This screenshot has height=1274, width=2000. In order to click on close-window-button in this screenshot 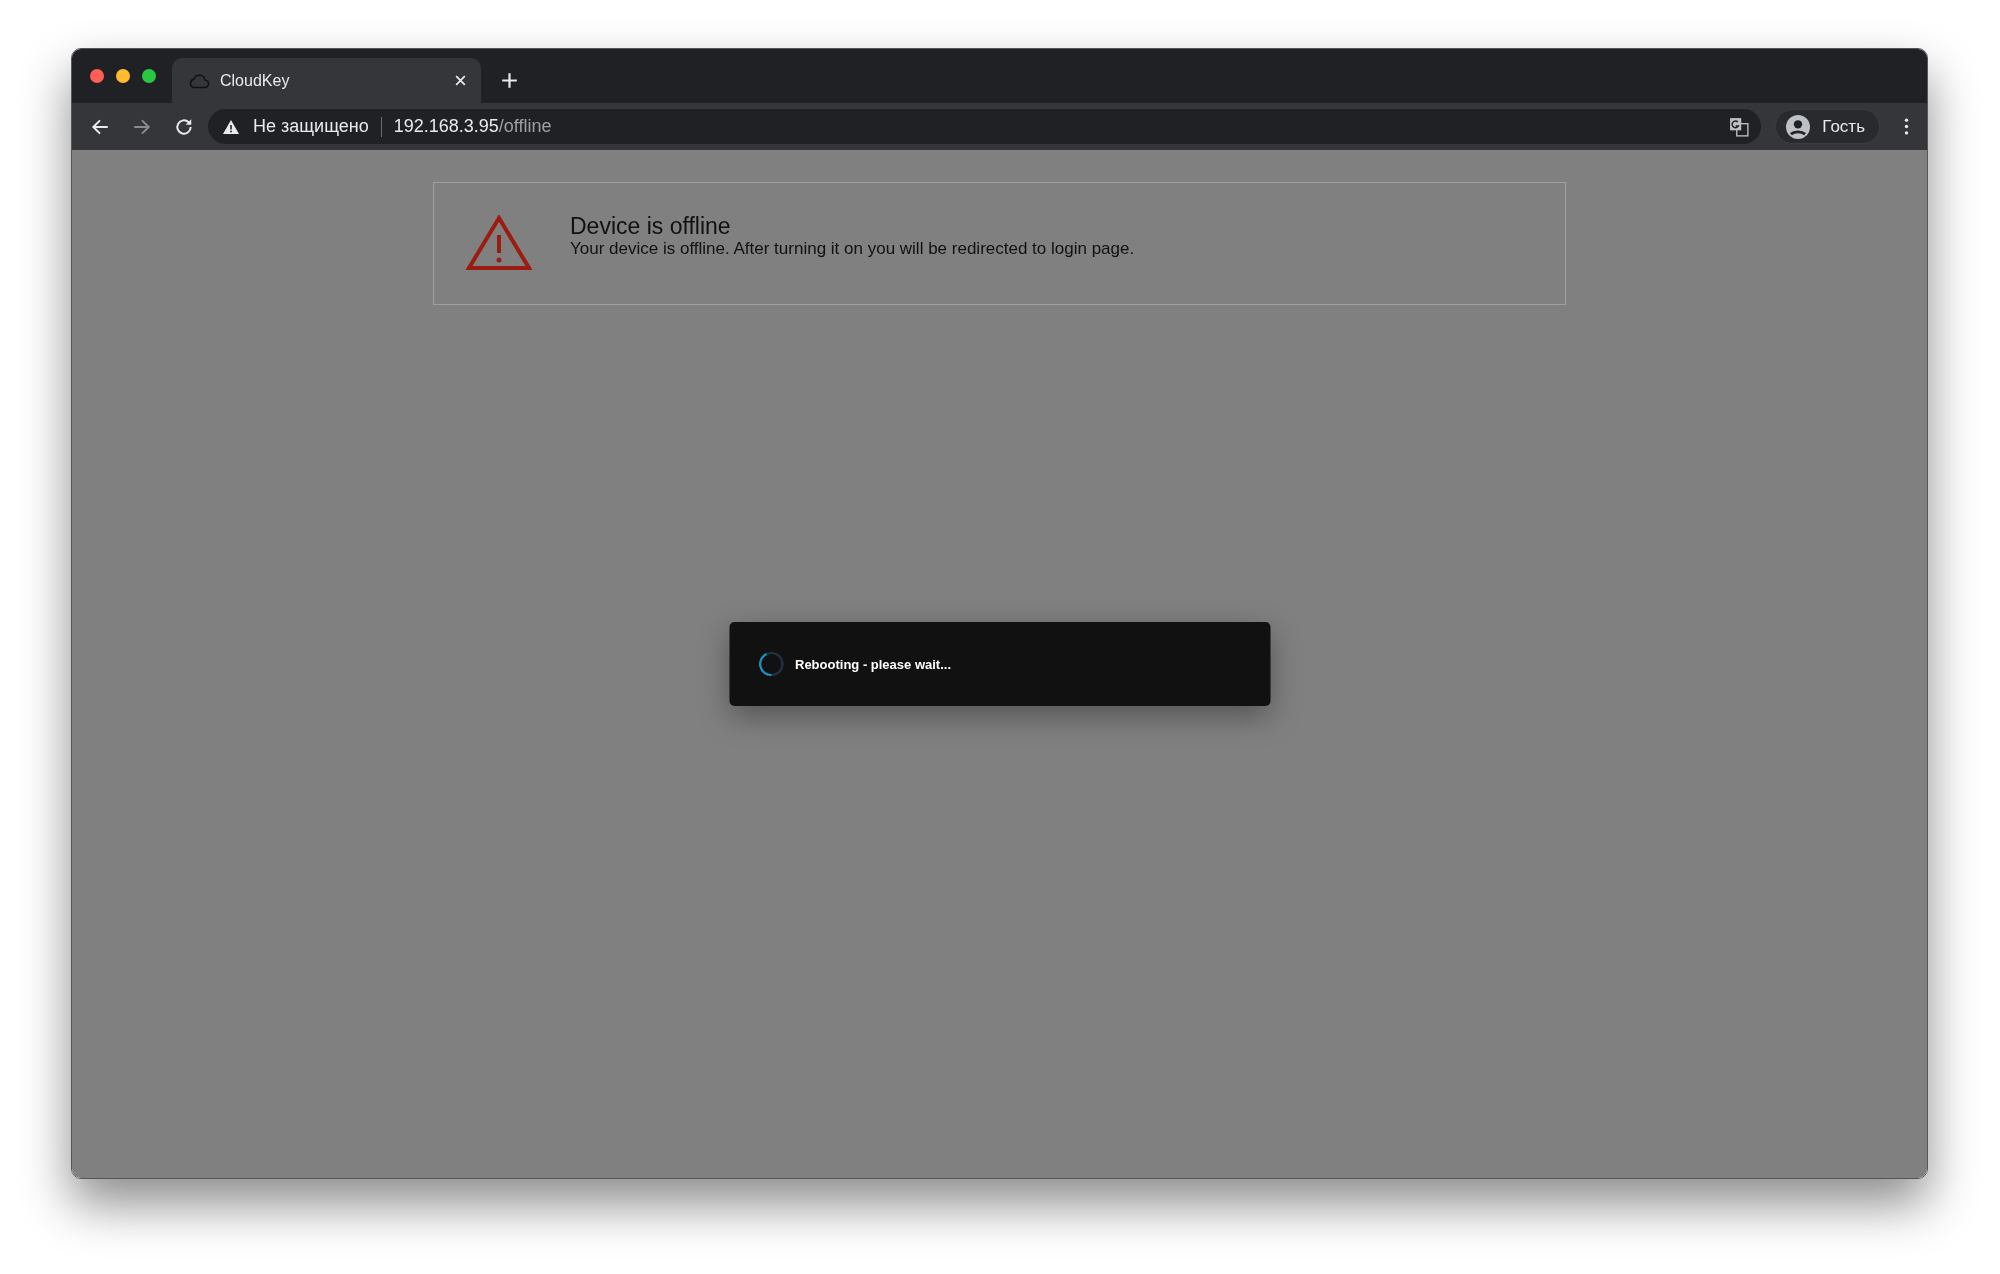, I will do `click(97, 76)`.